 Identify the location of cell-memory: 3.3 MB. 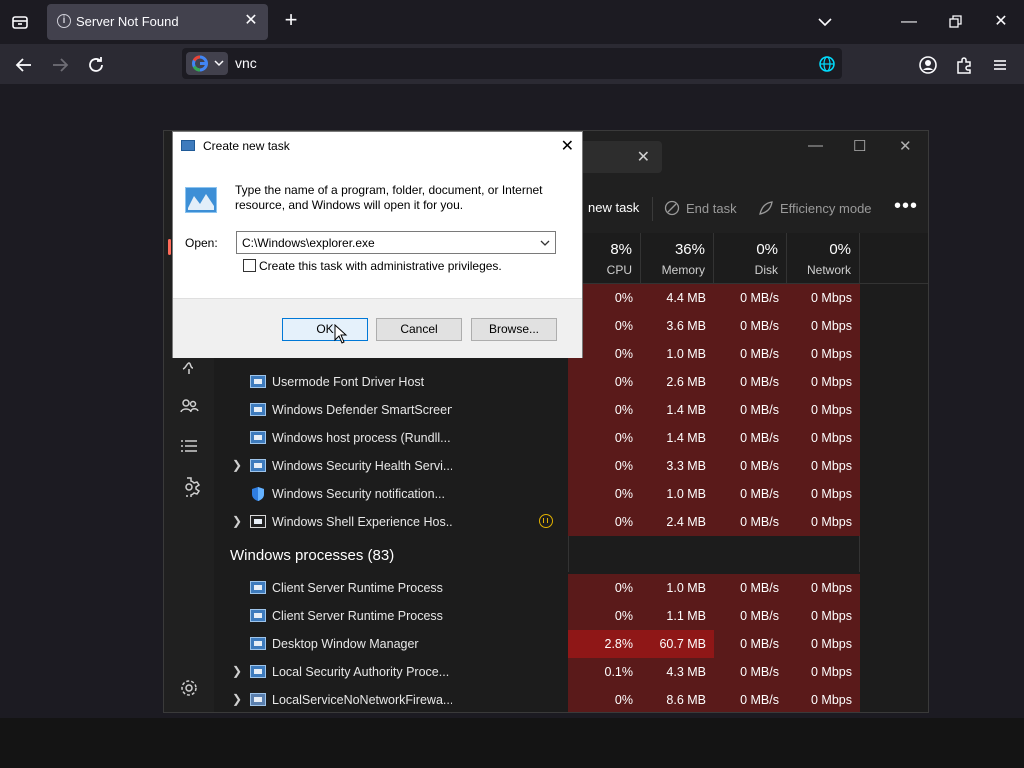
(677, 466).